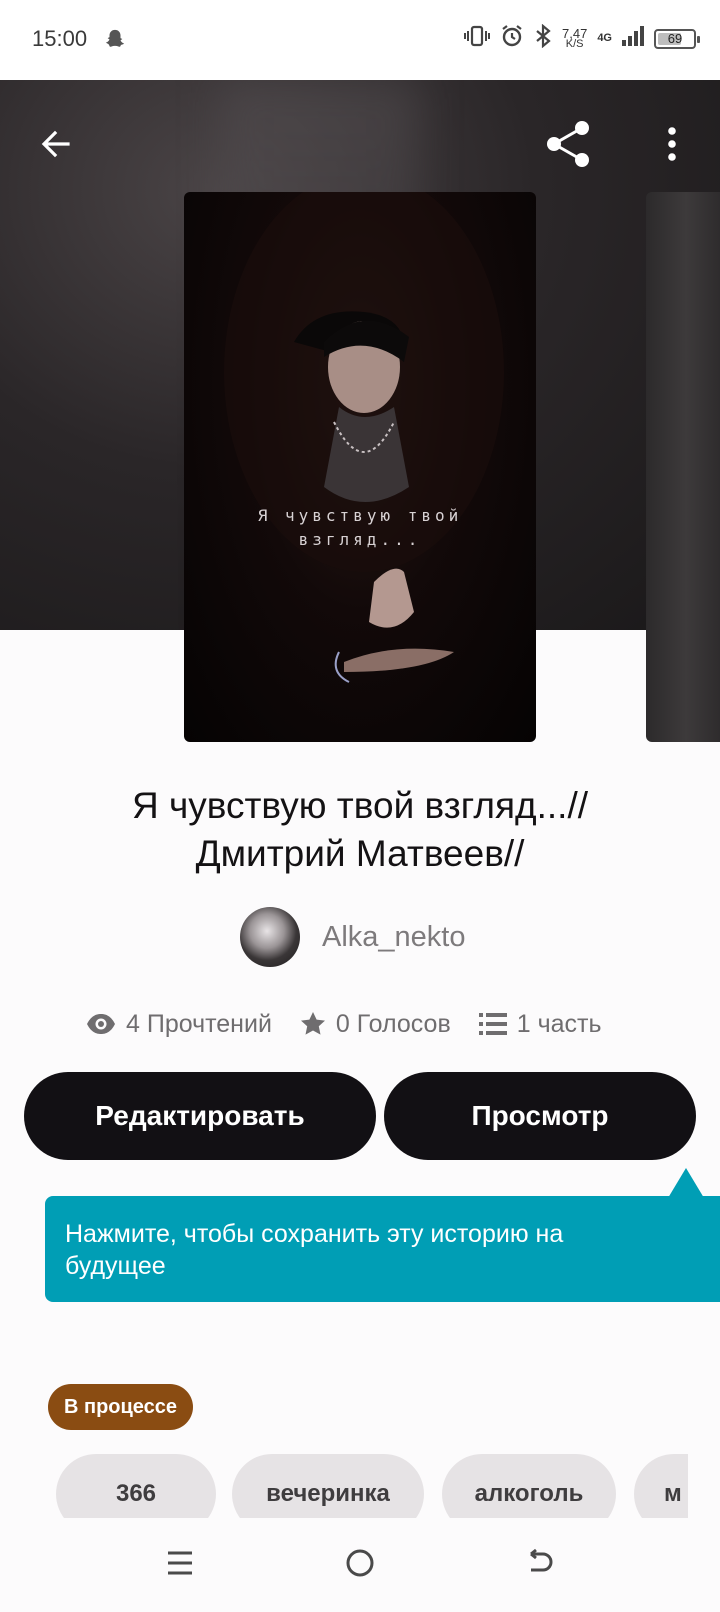  What do you see at coordinates (529, 1486) in the screenshot?
I see `tag-chip: алкоголь` at bounding box center [529, 1486].